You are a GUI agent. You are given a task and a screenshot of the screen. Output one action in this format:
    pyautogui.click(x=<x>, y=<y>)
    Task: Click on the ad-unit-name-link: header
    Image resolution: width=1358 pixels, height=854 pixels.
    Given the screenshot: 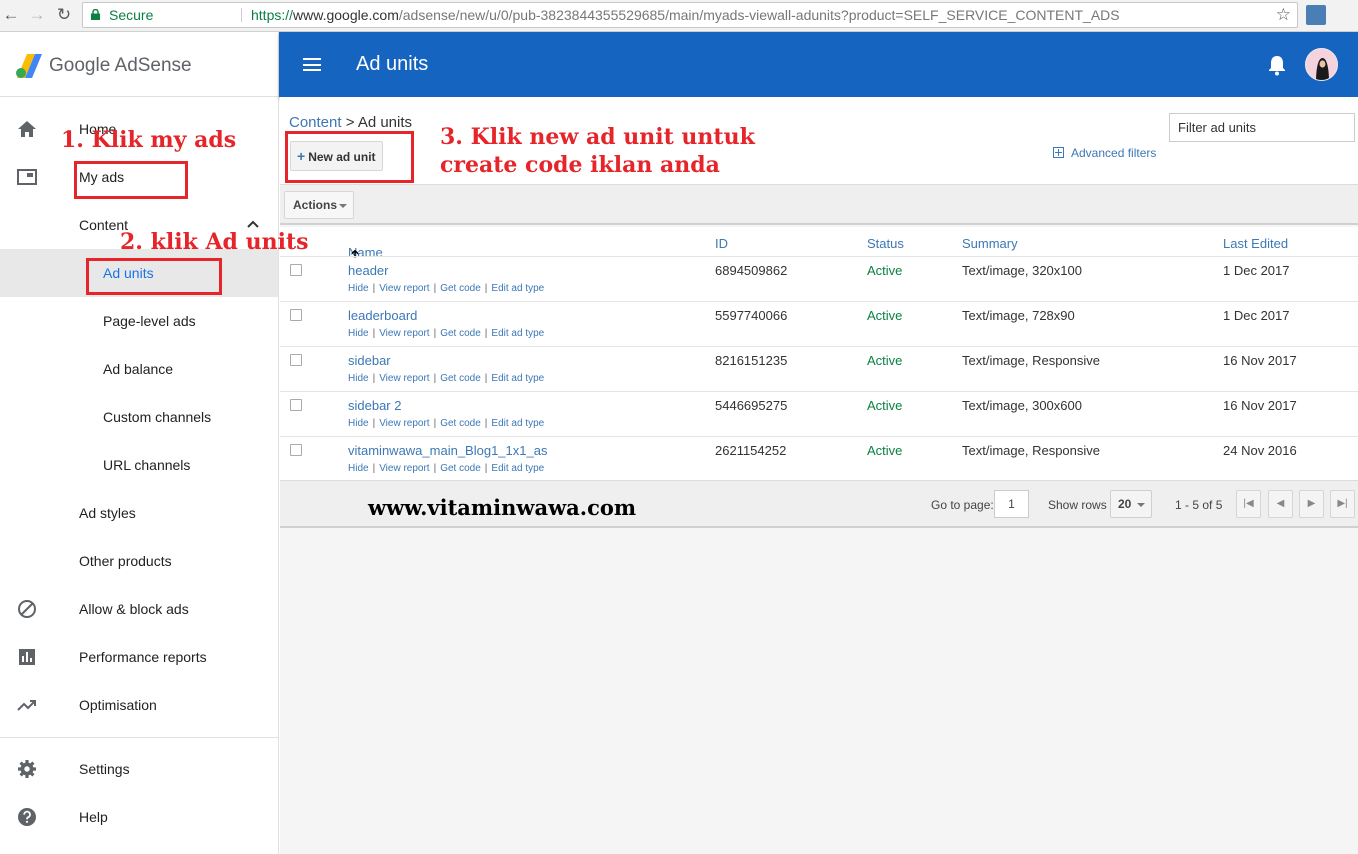 What is the action you would take?
    pyautogui.click(x=368, y=270)
    